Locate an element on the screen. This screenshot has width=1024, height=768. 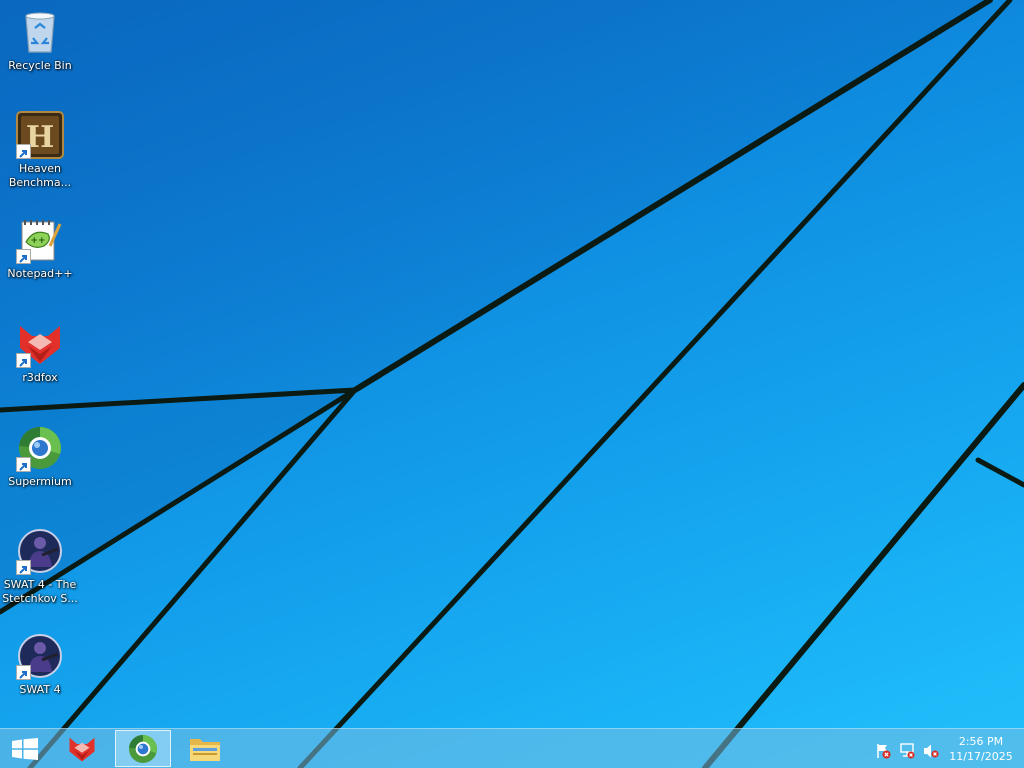
network-icon is located at coordinates (907, 751).